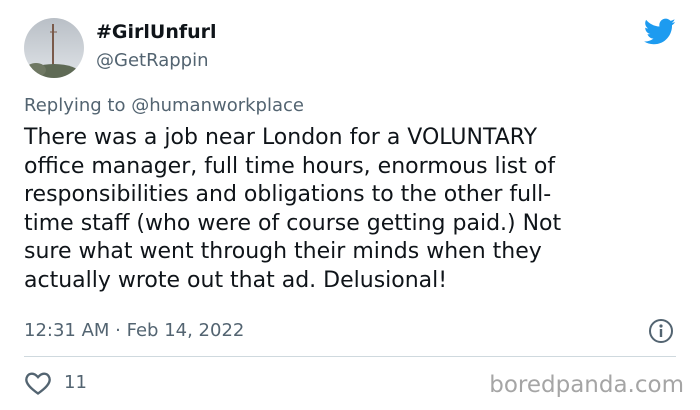 This screenshot has width=700, height=410. What do you see at coordinates (152, 60) in the screenshot?
I see `author-handle: @GetRappin` at bounding box center [152, 60].